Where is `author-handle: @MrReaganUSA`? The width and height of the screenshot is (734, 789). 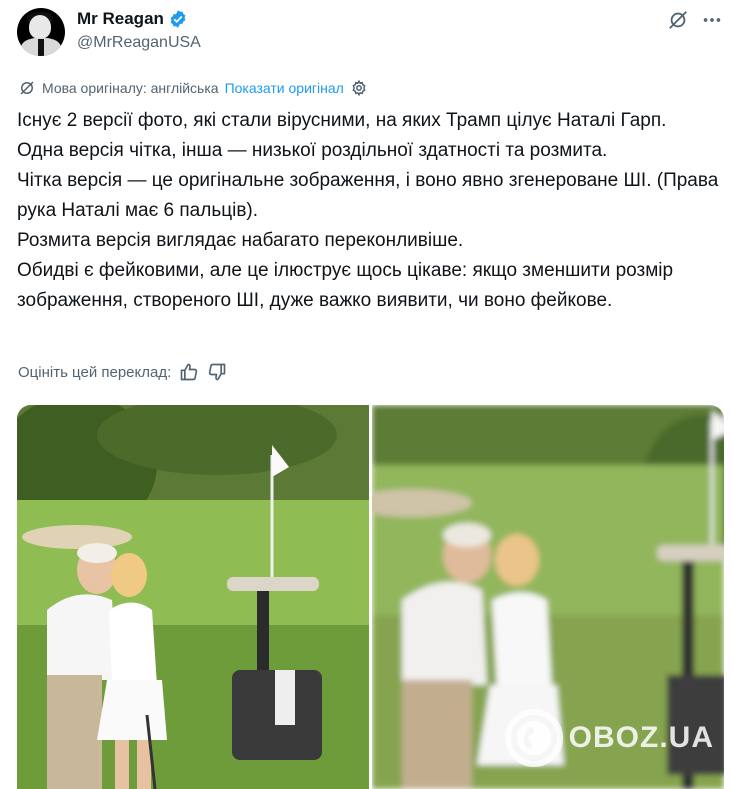 author-handle: @MrReaganUSA is located at coordinates (139, 43).